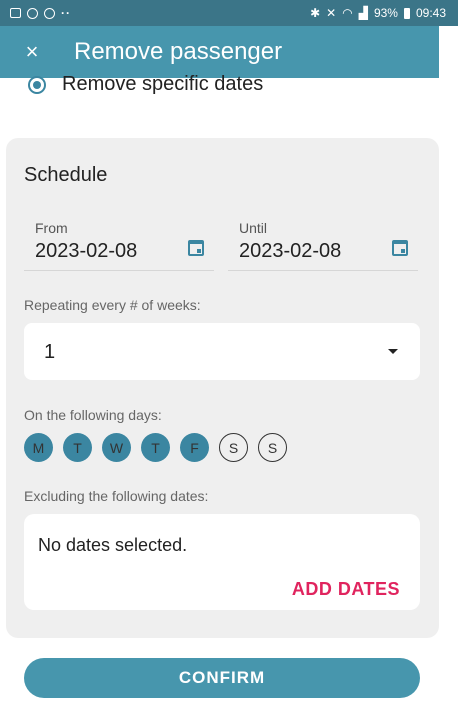 The height and width of the screenshot is (722, 458). I want to click on add-dates-button: ADD DATES, so click(346, 589).